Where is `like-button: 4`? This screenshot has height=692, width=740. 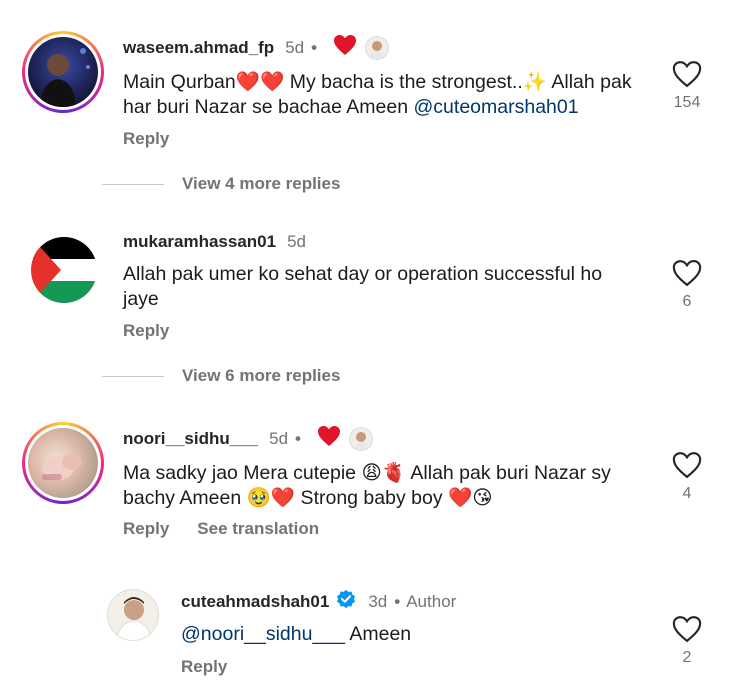
like-button: 4 is located at coordinates (687, 477).